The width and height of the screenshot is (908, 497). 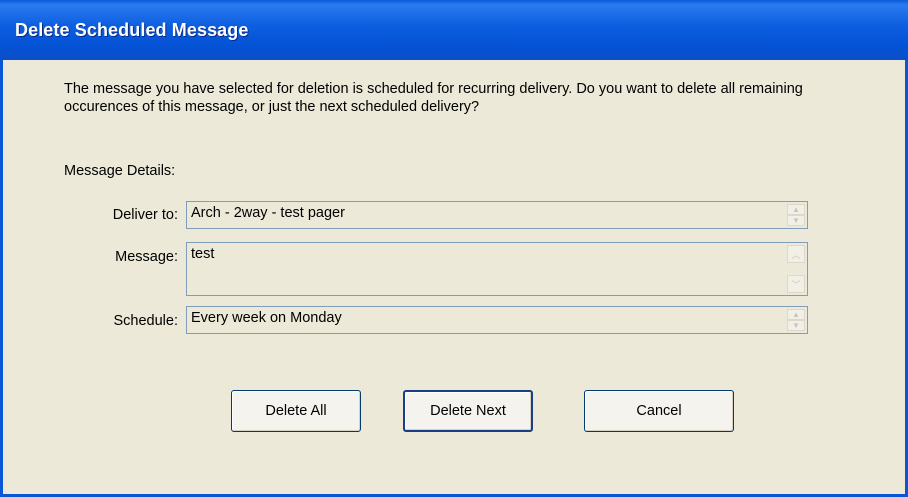 What do you see at coordinates (1, 278) in the screenshot?
I see `window-frame-left` at bounding box center [1, 278].